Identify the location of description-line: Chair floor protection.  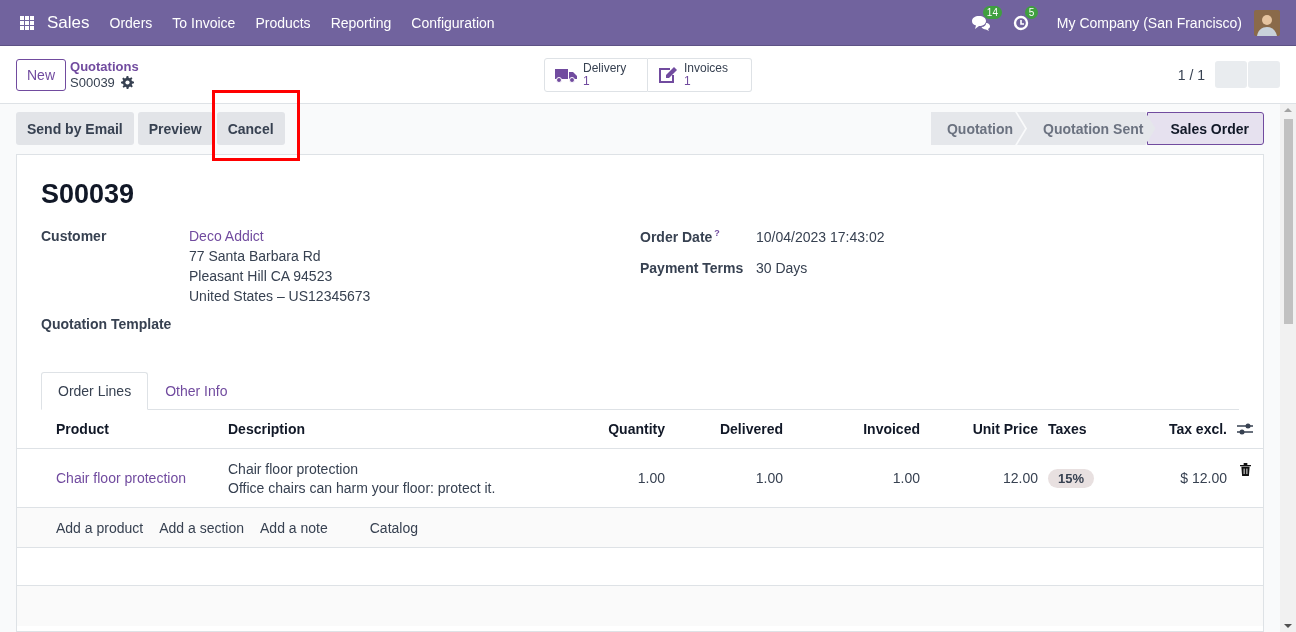
(293, 468).